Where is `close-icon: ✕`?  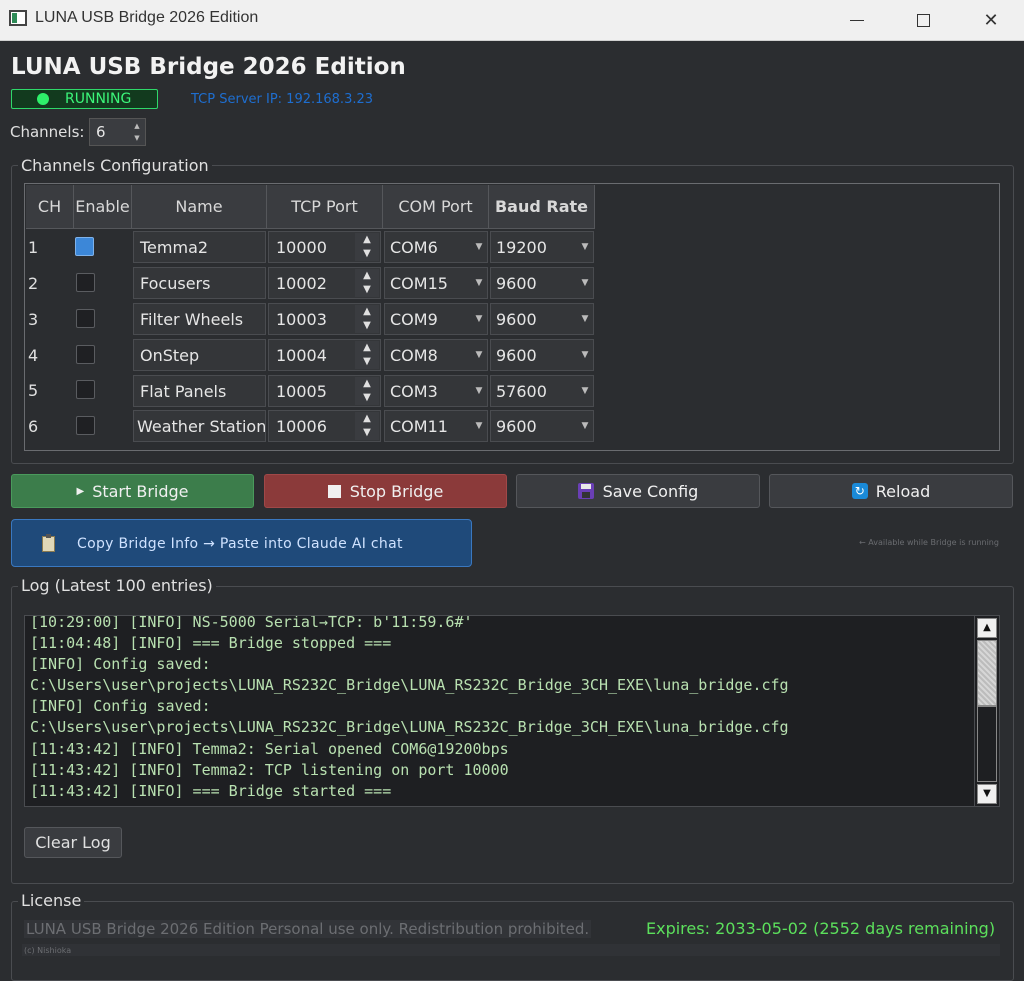 close-icon: ✕ is located at coordinates (991, 20).